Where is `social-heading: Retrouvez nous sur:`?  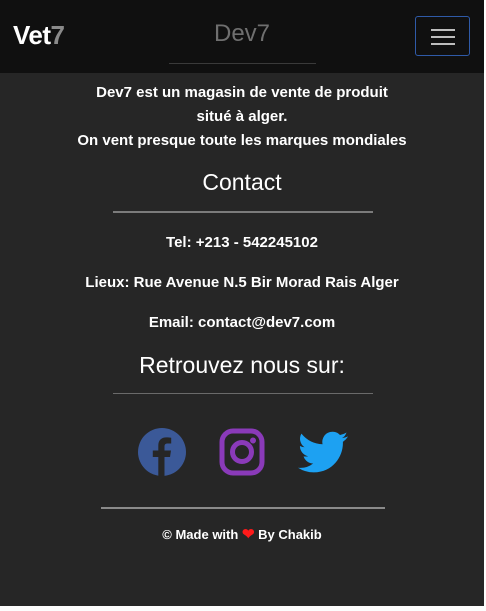
social-heading: Retrouvez nous sur: is located at coordinates (242, 365).